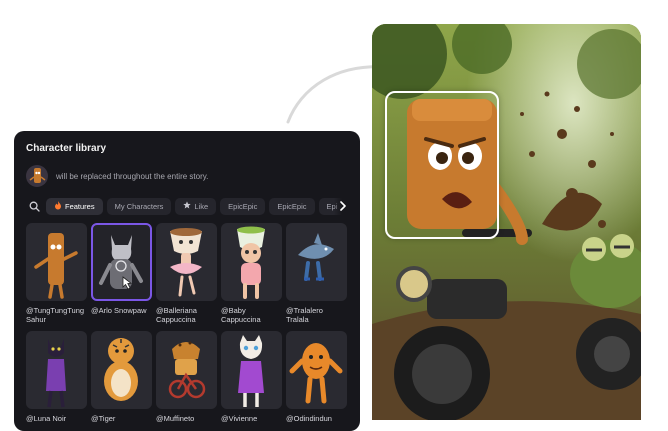 The height and width of the screenshot is (431, 668). I want to click on tab-epicepic-1: EpicEpic, so click(243, 206).